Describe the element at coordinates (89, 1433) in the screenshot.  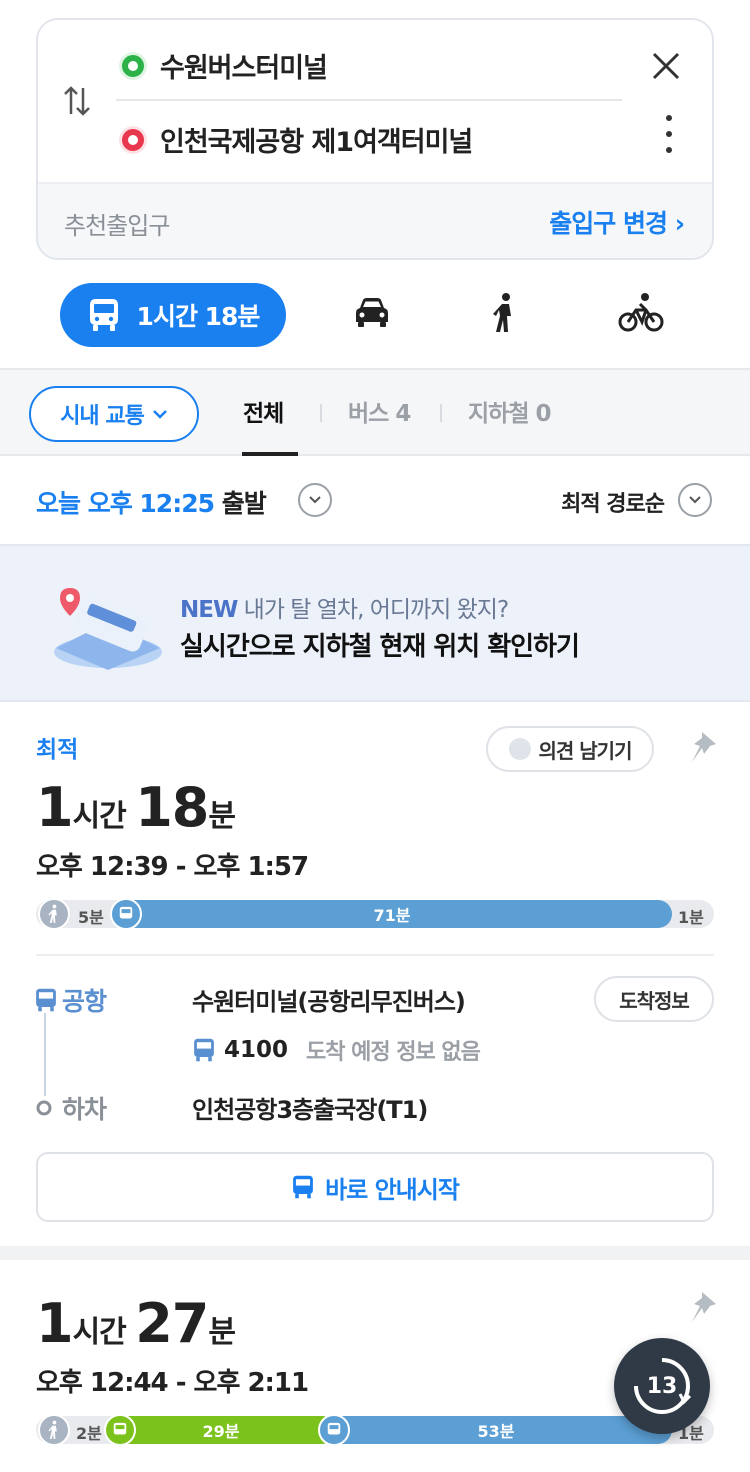
I see `walk-duration: 2분` at that location.